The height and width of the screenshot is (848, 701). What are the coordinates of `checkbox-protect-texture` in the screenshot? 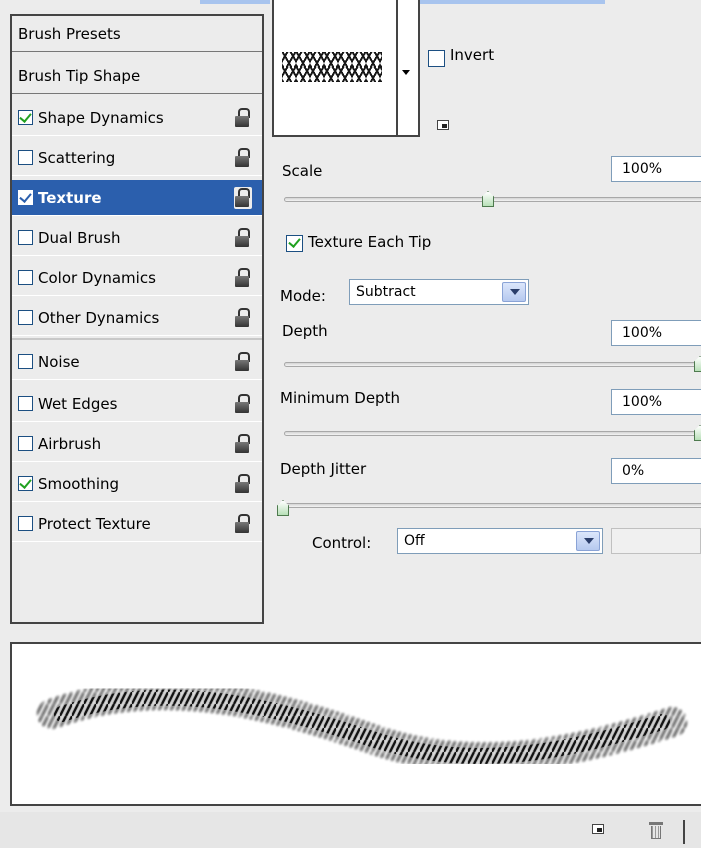 It's located at (25, 523).